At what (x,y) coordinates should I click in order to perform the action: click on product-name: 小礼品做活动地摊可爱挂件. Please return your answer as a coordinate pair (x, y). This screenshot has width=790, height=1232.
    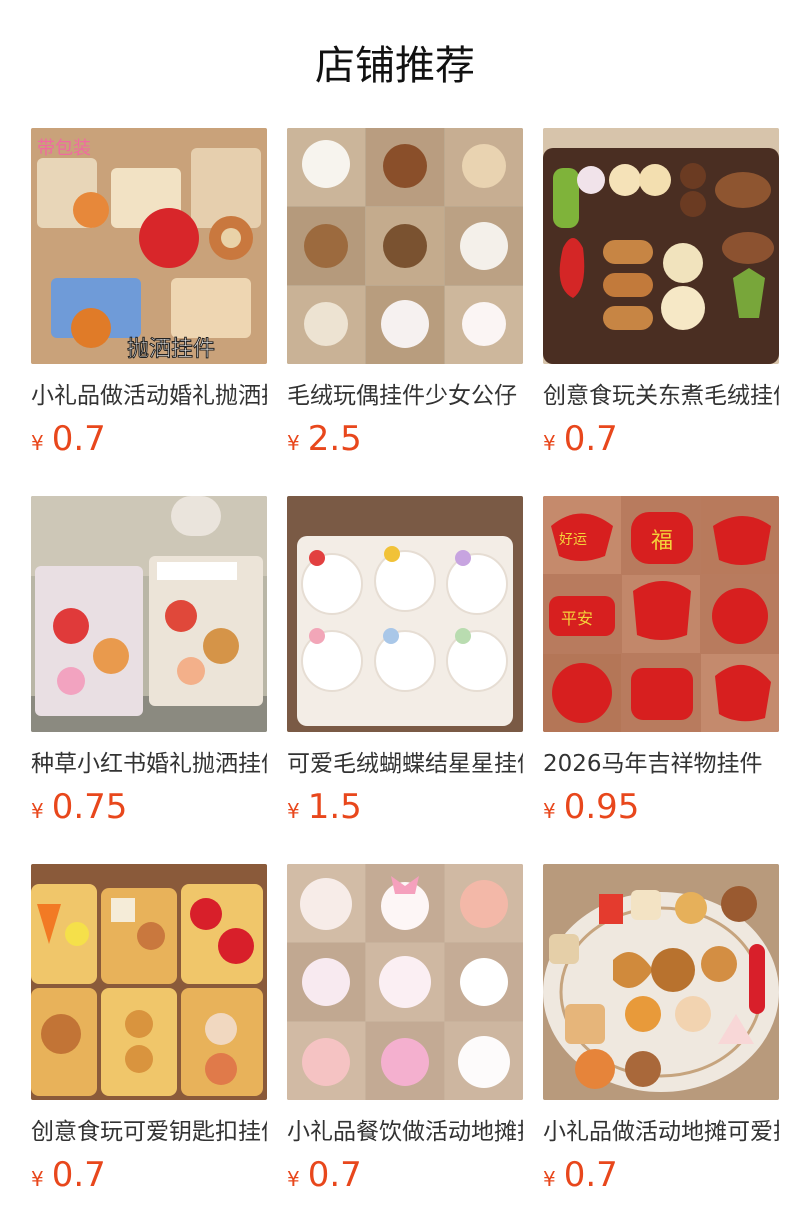
    Looking at the image, I should click on (661, 1132).